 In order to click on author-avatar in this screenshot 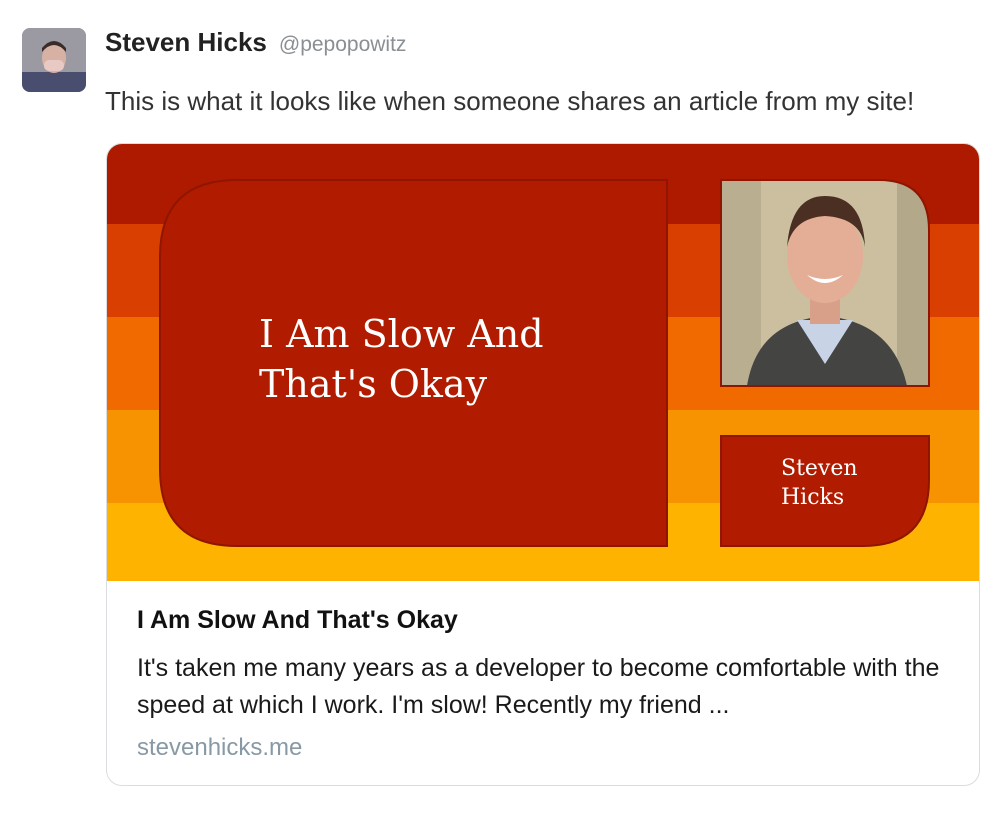, I will do `click(54, 60)`.